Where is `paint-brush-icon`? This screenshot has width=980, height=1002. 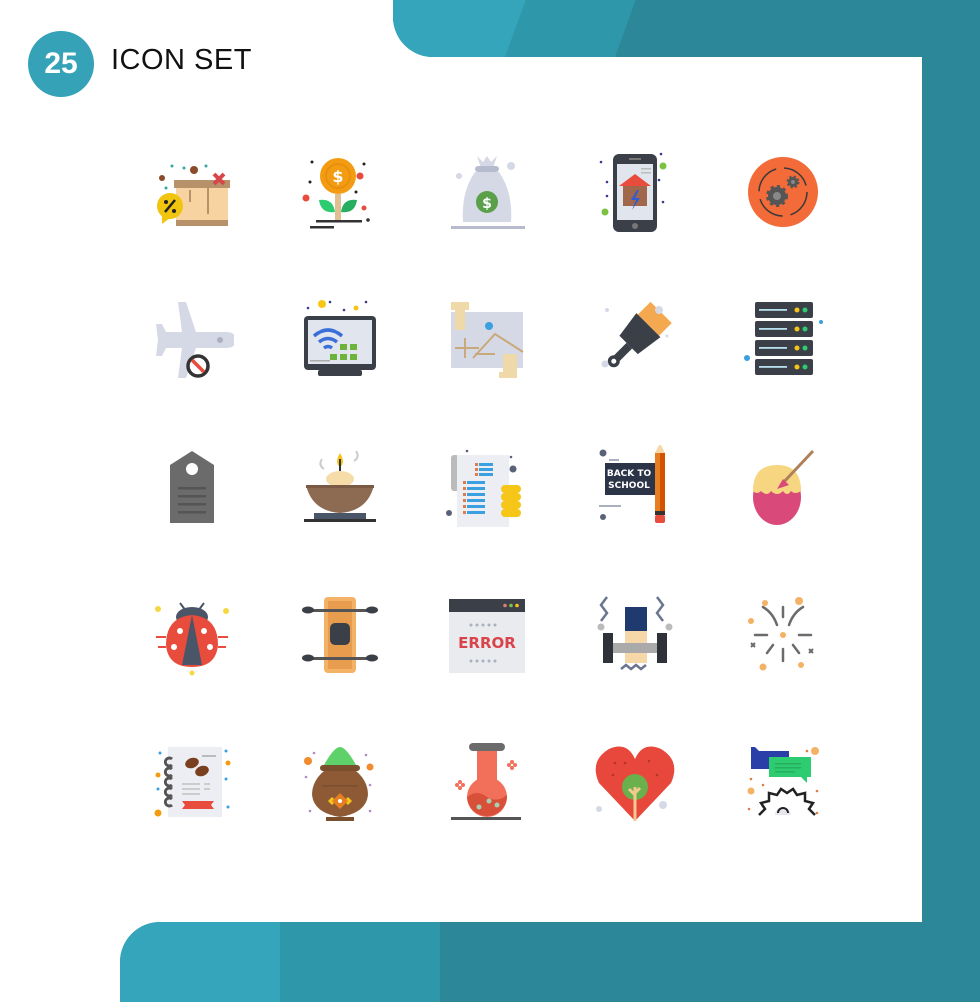
paint-brush-icon is located at coordinates (635, 340).